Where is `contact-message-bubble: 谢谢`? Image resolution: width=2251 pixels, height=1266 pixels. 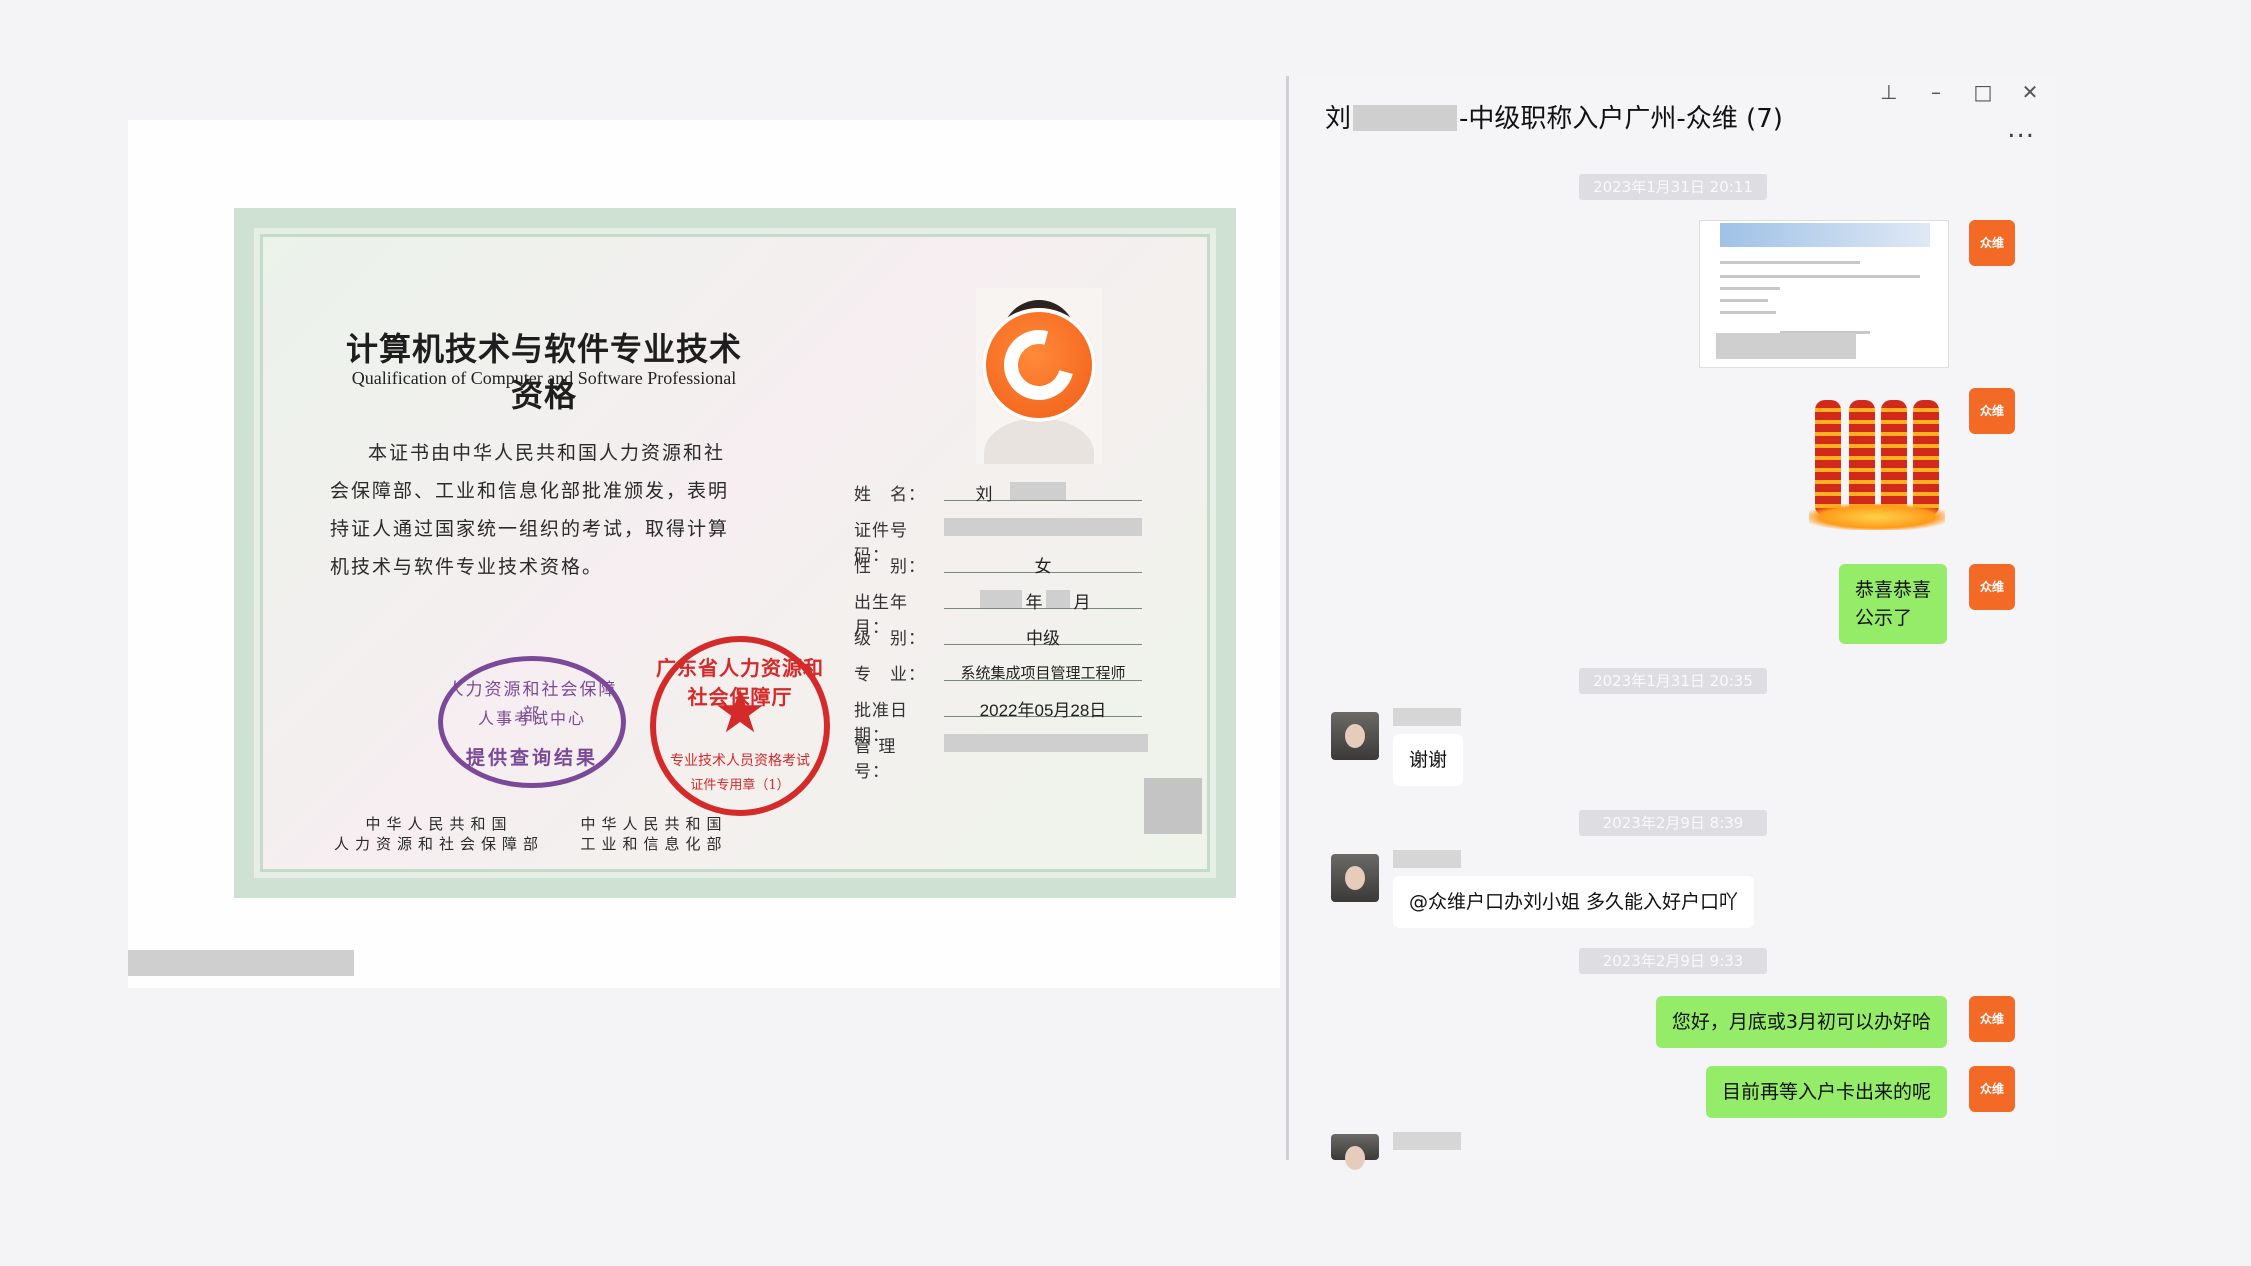 contact-message-bubble: 谢谢 is located at coordinates (1428, 760).